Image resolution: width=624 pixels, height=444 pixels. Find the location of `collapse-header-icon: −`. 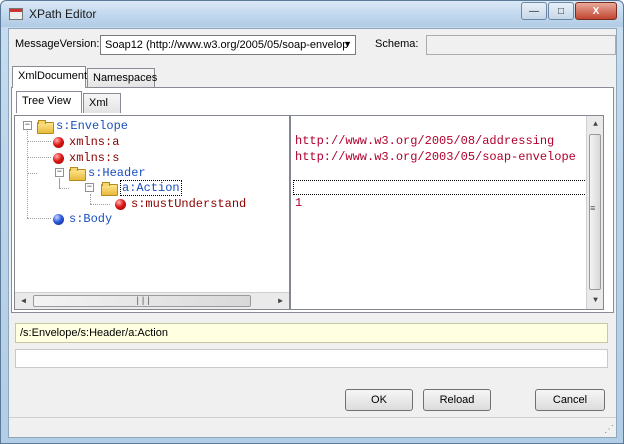

collapse-header-icon: − is located at coordinates (59, 172).